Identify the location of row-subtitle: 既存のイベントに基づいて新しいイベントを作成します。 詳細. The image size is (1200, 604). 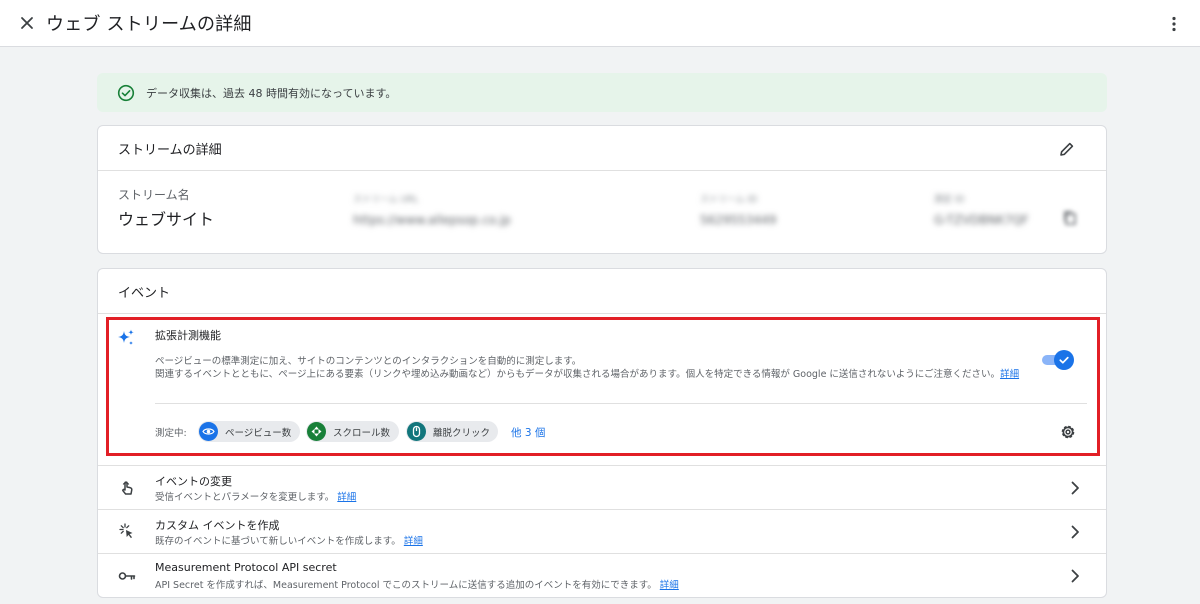
(289, 540).